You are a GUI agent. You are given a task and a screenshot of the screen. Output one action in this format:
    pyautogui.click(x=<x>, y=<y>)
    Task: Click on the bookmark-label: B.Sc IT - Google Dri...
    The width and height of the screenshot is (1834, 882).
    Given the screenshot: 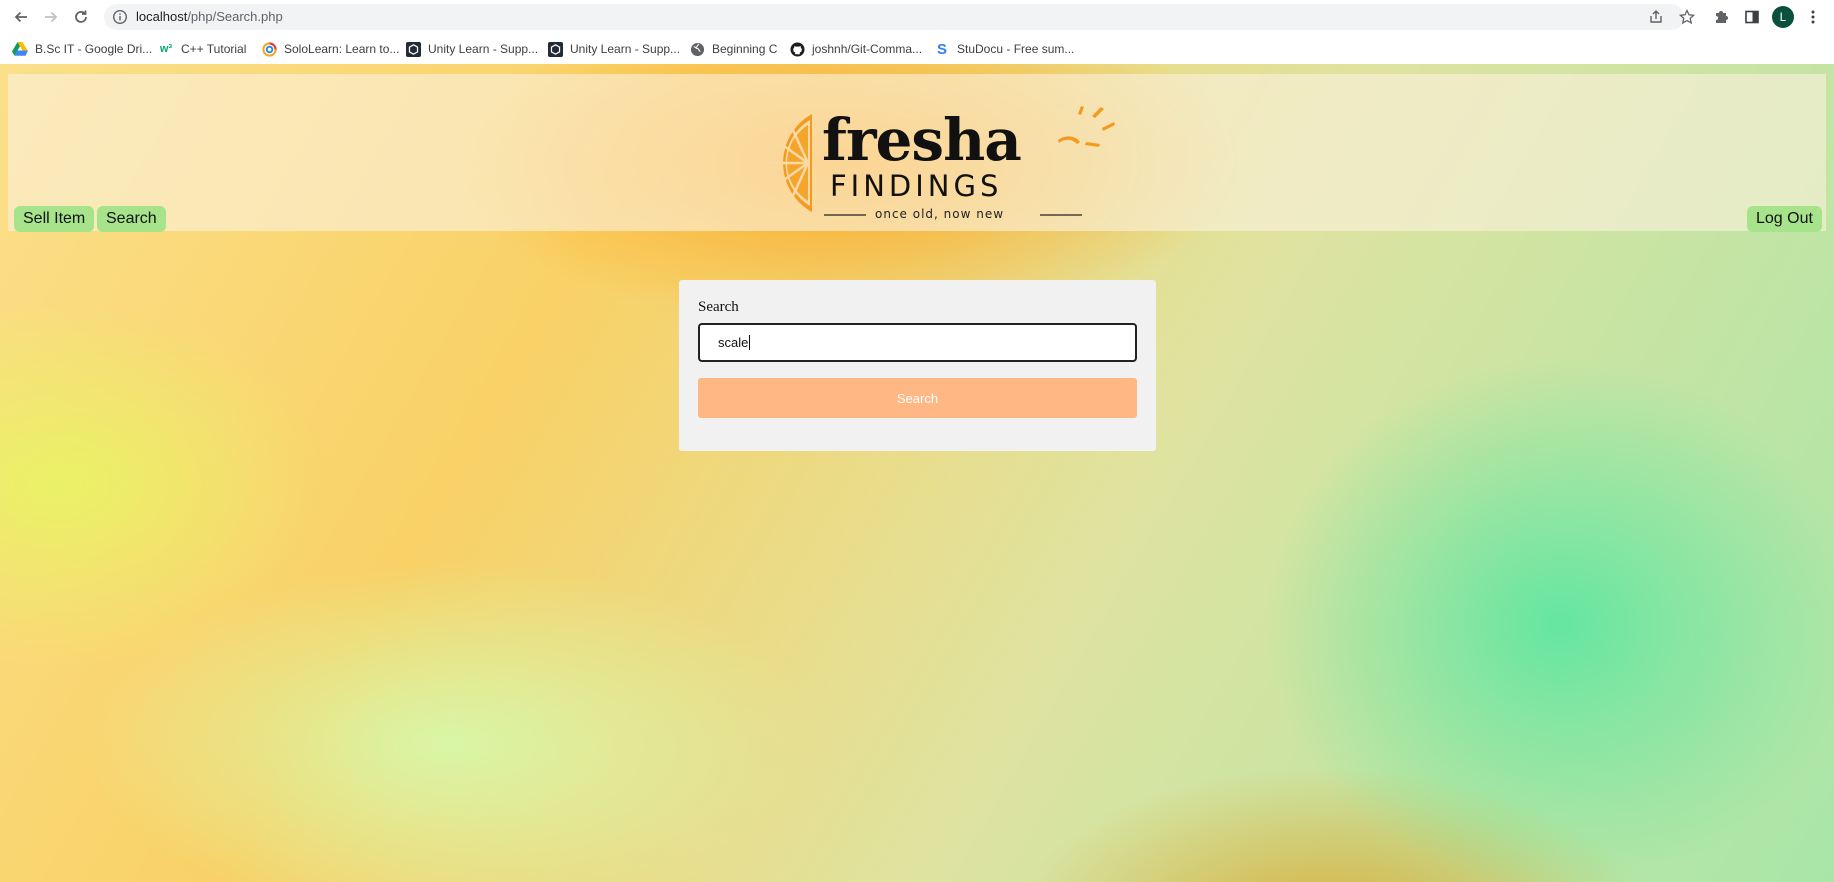 What is the action you would take?
    pyautogui.click(x=94, y=49)
    